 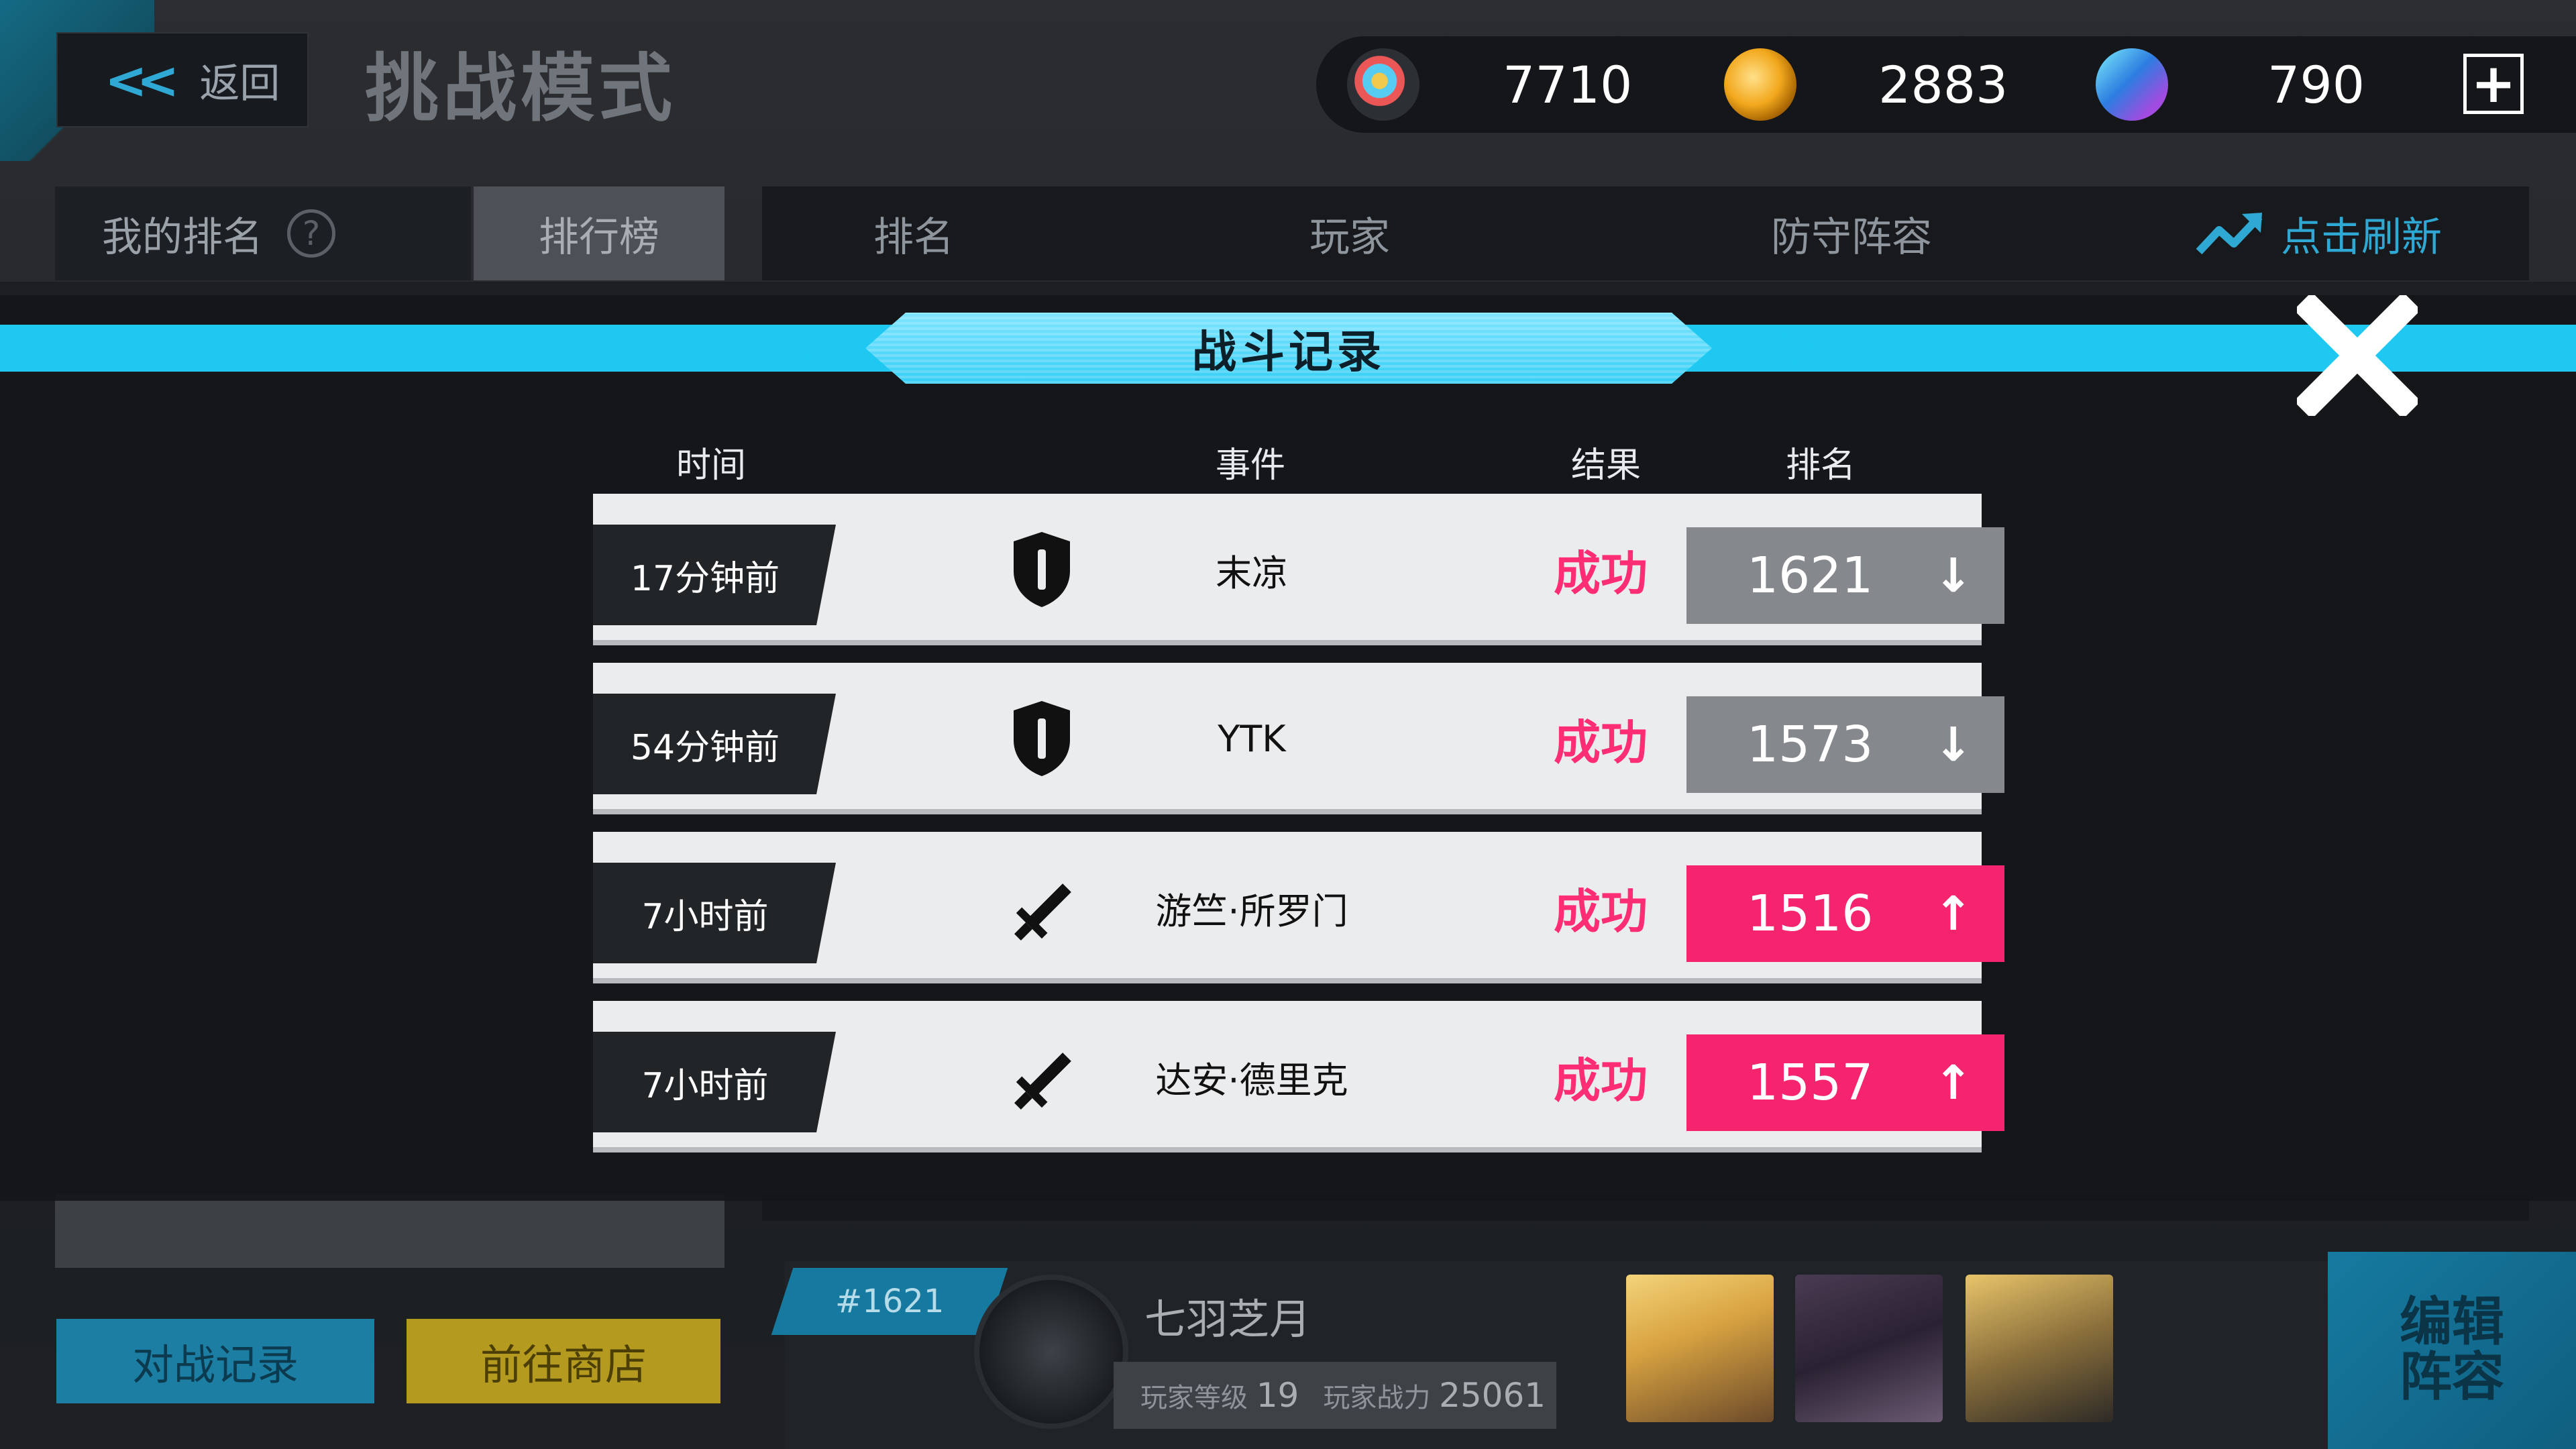 I want to click on tab-leaderboard: 排行榜, so click(x=599, y=233).